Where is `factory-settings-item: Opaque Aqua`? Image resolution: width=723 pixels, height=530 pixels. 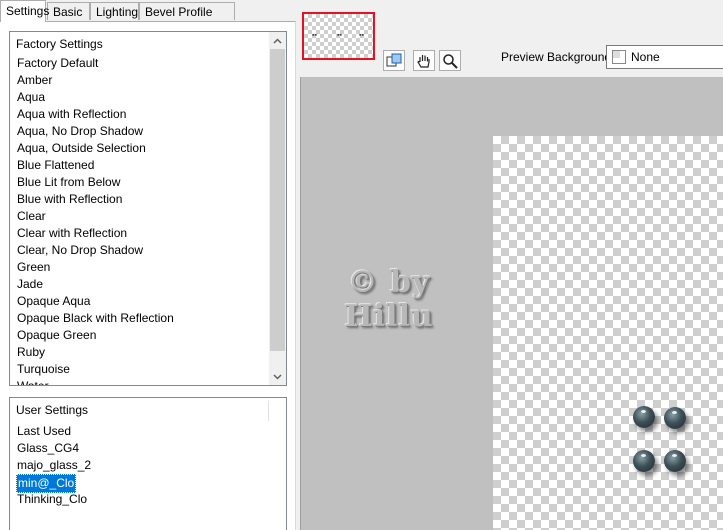
factory-settings-item: Opaque Aqua is located at coordinates (95, 301).